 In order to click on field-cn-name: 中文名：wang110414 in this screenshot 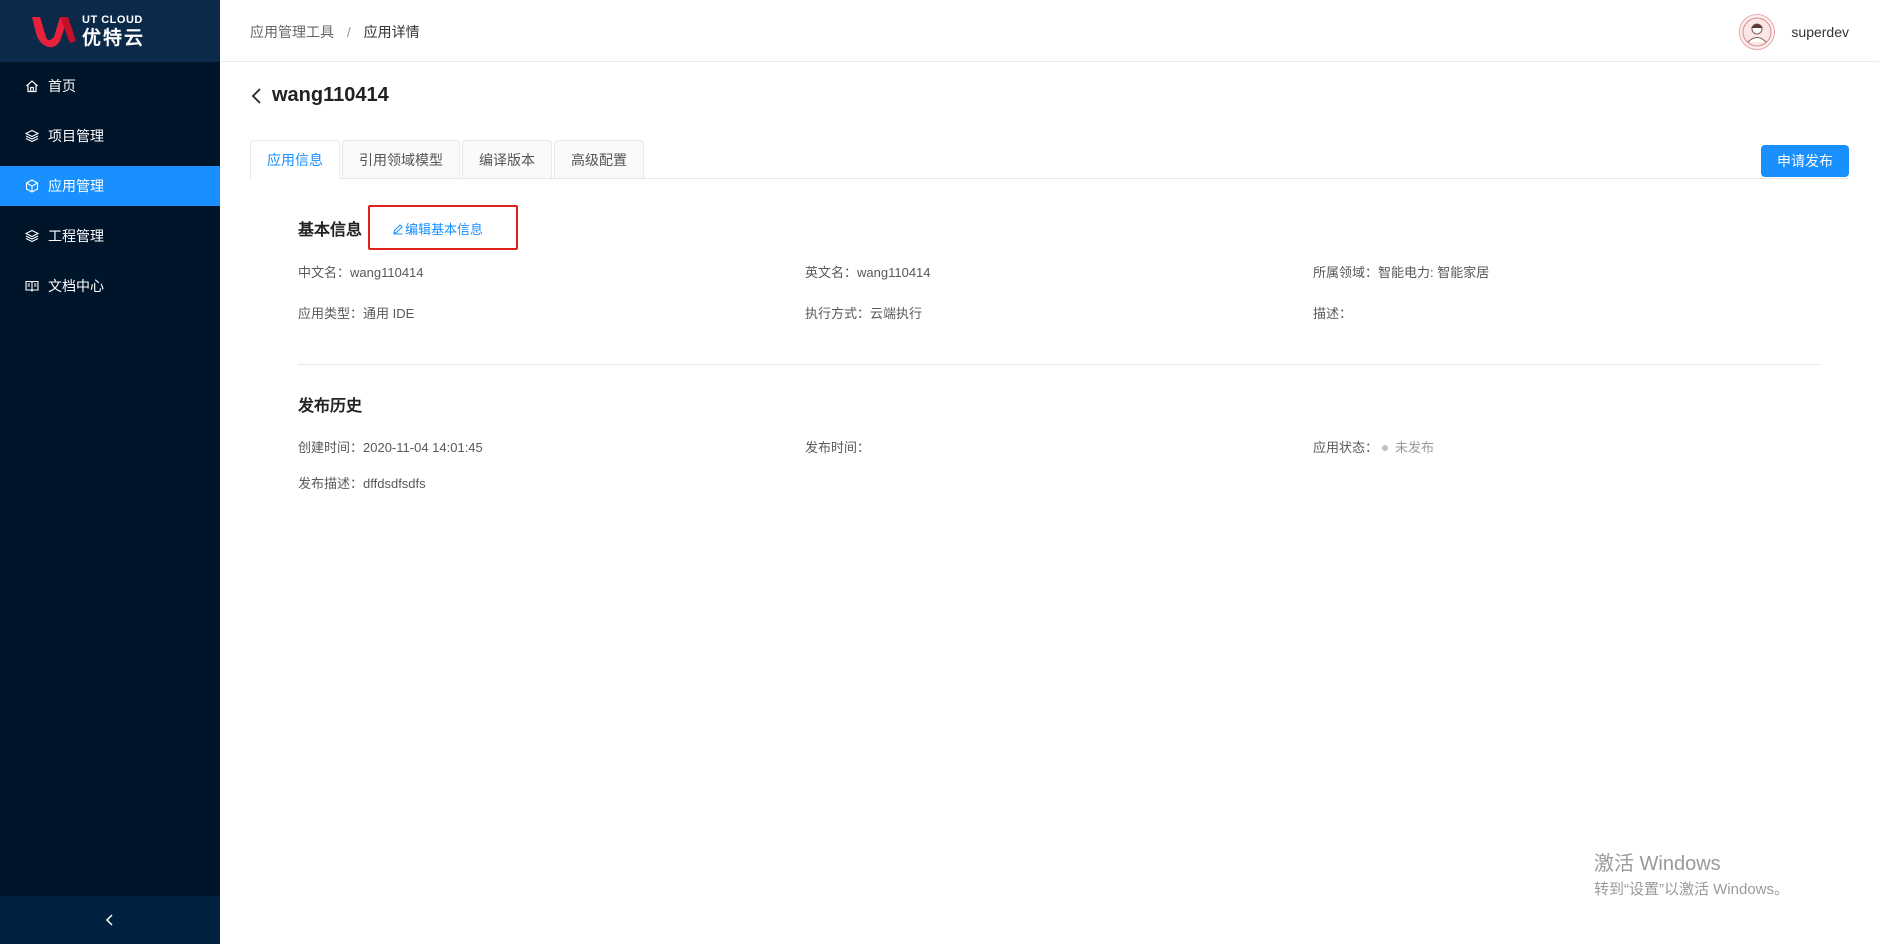, I will do `click(361, 271)`.